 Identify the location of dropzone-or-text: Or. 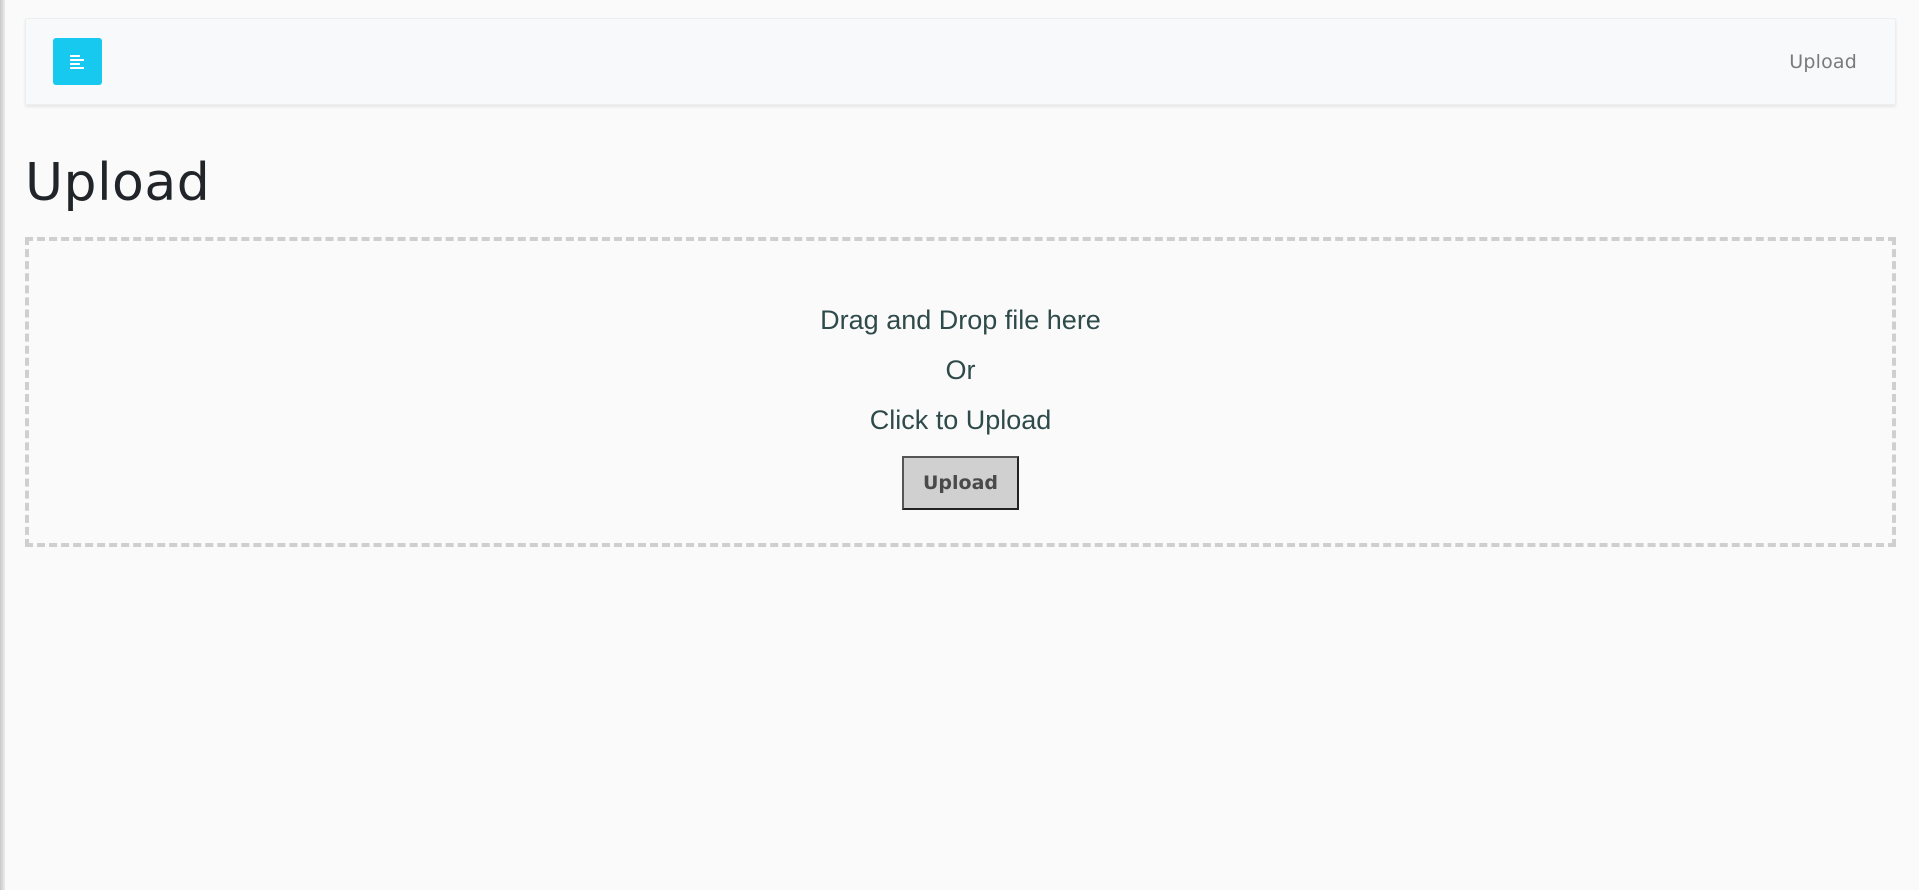
(960, 370).